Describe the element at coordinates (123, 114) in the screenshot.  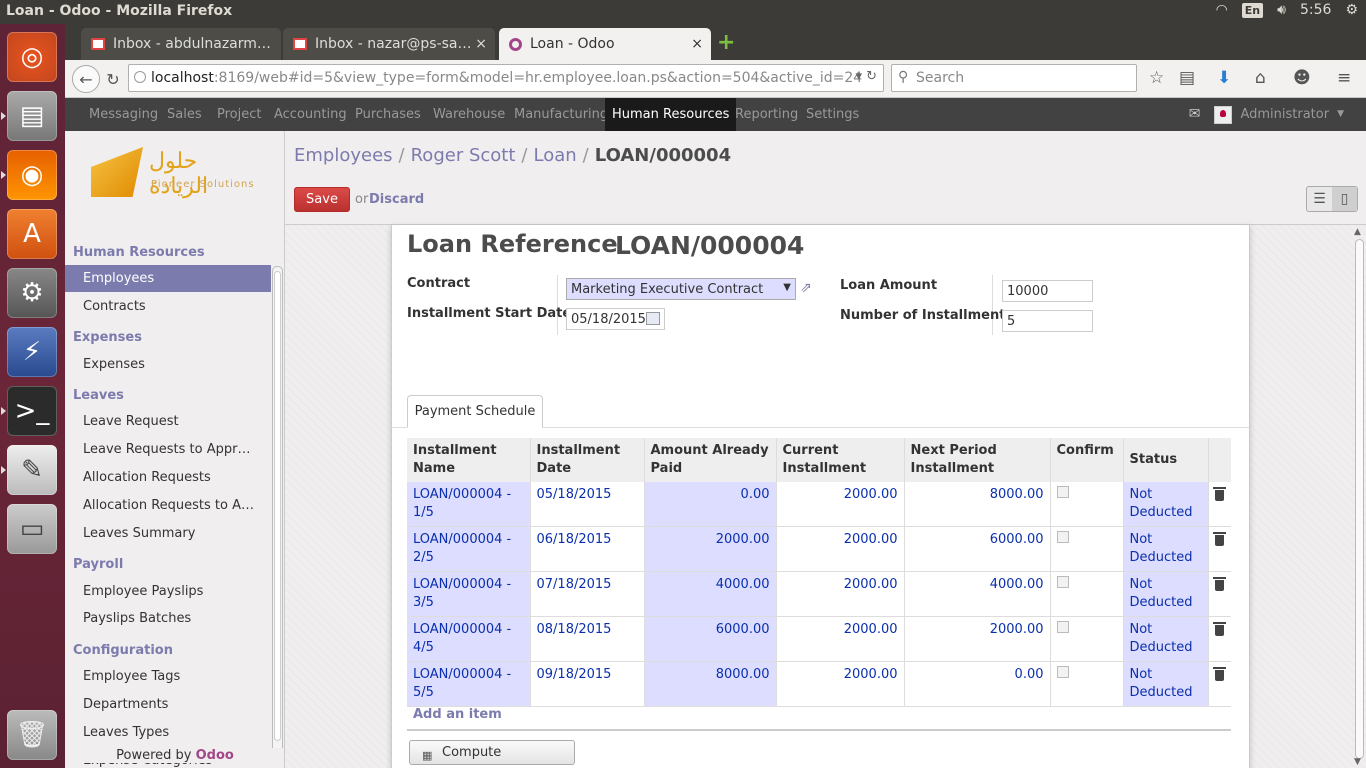
I see `menu-messaging: Messaging` at that location.